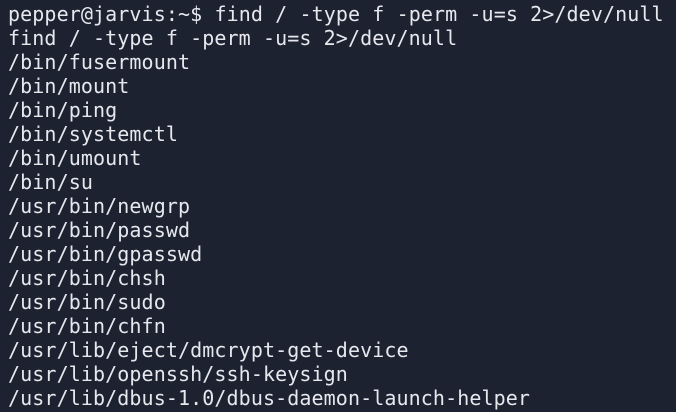 This screenshot has height=412, width=676. I want to click on output-line: /usr/lib/openssh/ssh-keysign, so click(178, 374).